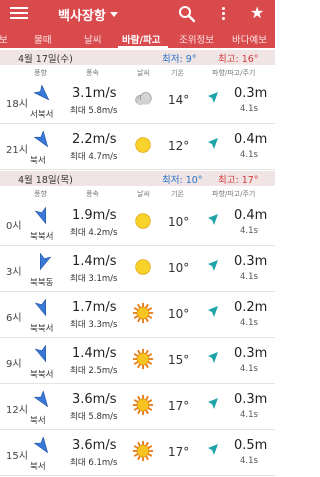 The height and width of the screenshot is (477, 320). I want to click on tab-tide: 물때, so click(42, 39).